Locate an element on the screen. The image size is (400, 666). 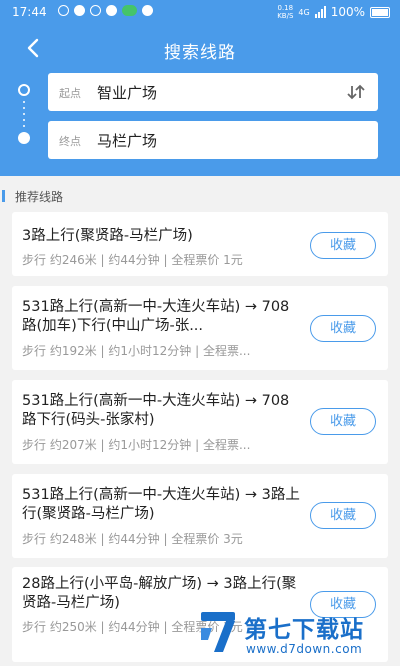
section-accent-bar is located at coordinates (3, 196).